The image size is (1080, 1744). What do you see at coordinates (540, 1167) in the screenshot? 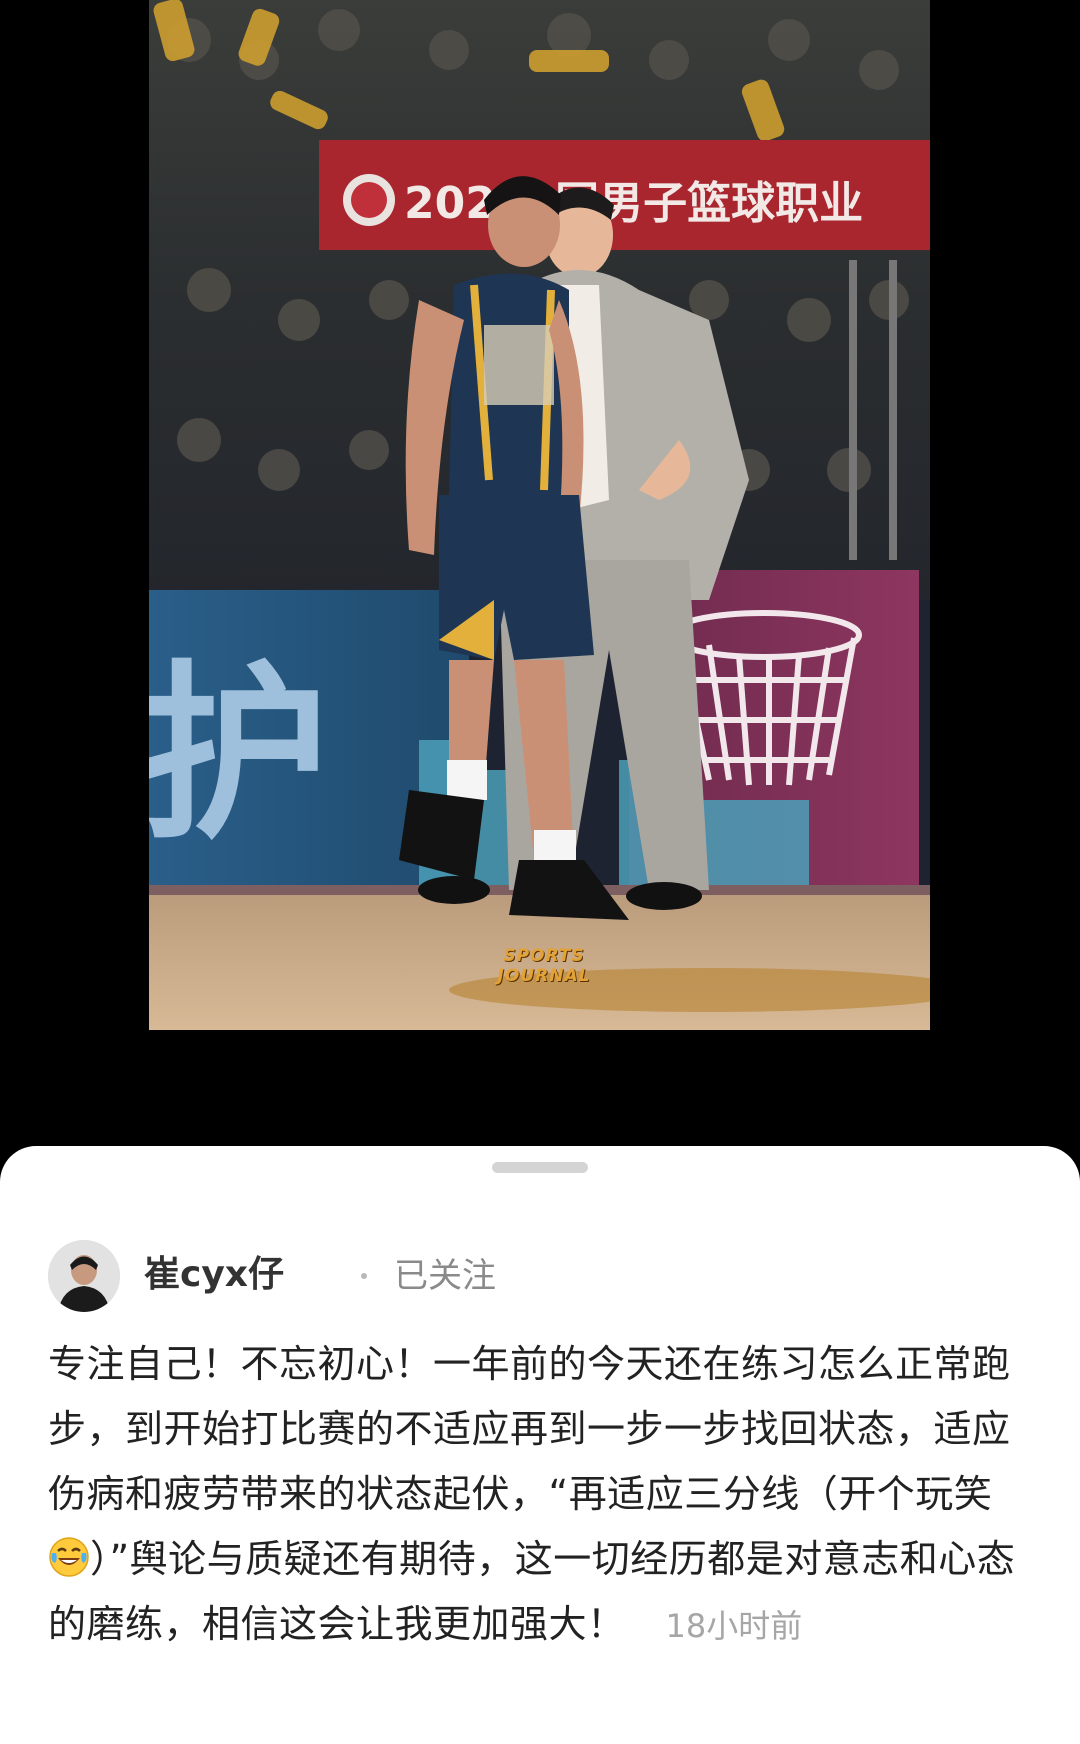
I see `drag-handle` at bounding box center [540, 1167].